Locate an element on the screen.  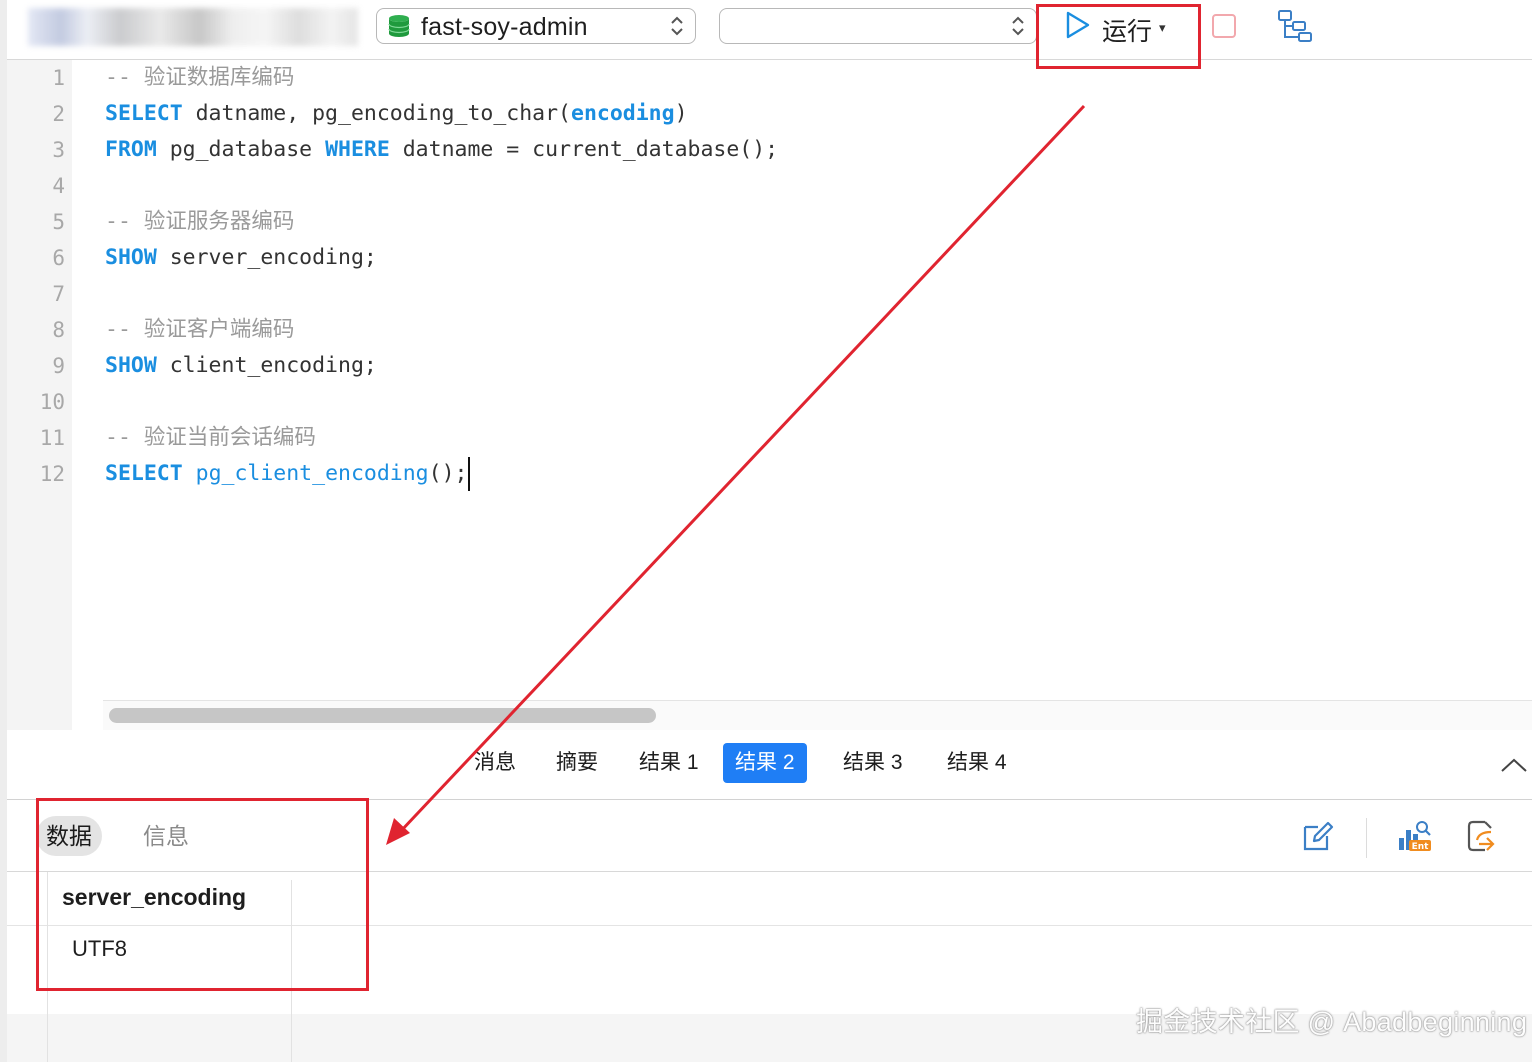
blurred-connection-title is located at coordinates (193, 27).